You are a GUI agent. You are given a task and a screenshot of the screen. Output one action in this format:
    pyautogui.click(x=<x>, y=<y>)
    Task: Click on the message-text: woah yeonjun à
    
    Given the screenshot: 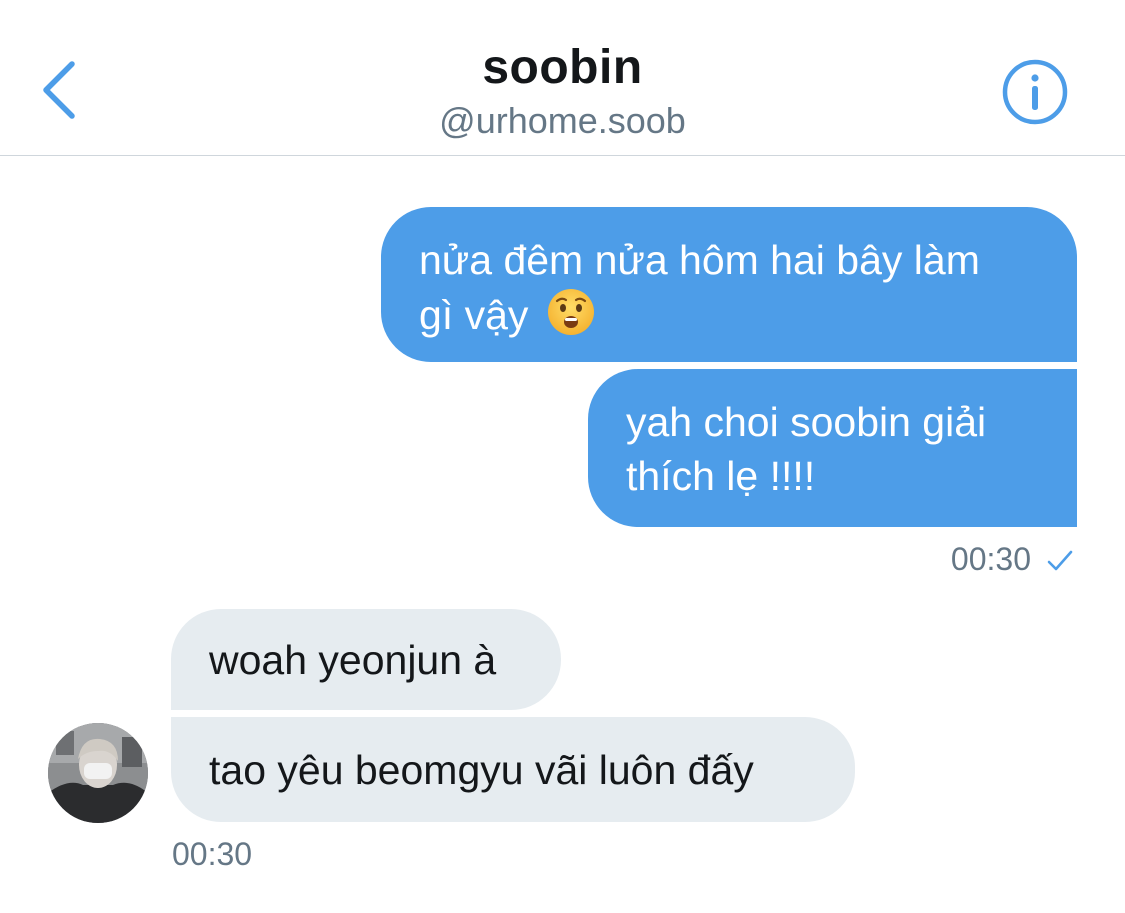 What is the action you would take?
    pyautogui.click(x=353, y=660)
    